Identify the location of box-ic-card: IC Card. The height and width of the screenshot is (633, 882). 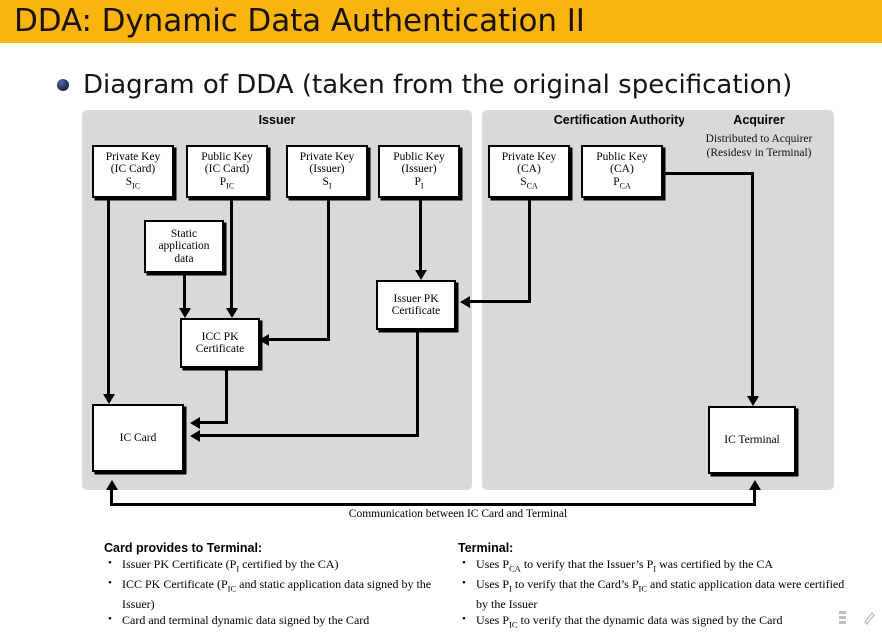
(138, 438).